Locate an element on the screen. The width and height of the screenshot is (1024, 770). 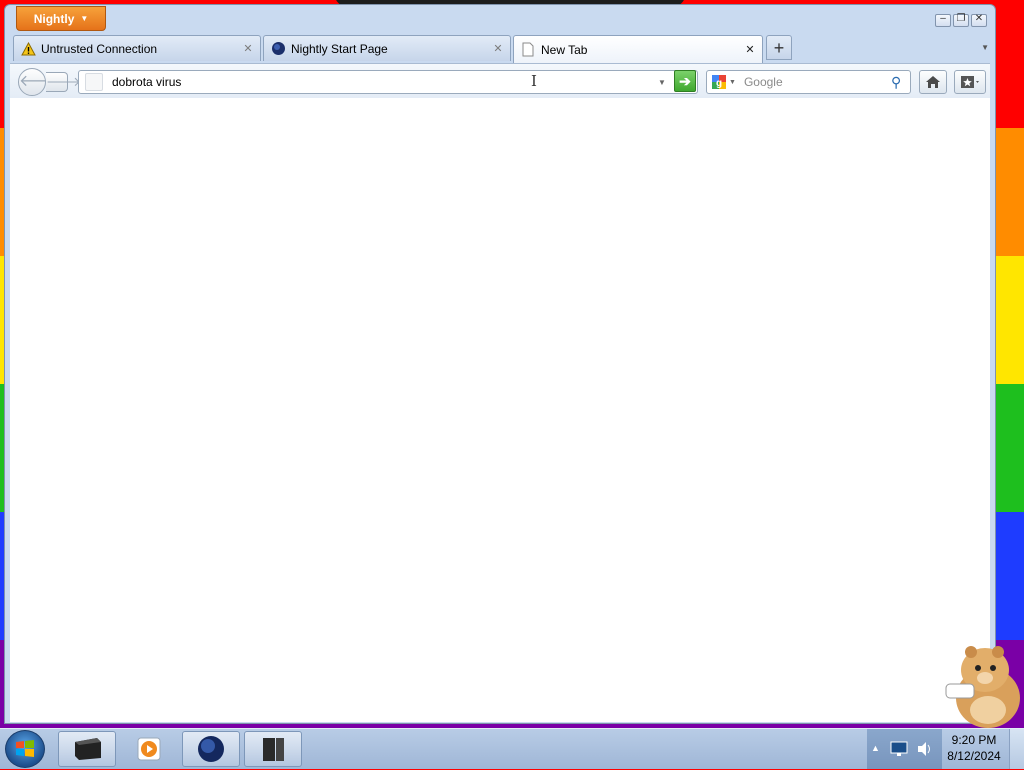
start-button is located at coordinates (25, 749).